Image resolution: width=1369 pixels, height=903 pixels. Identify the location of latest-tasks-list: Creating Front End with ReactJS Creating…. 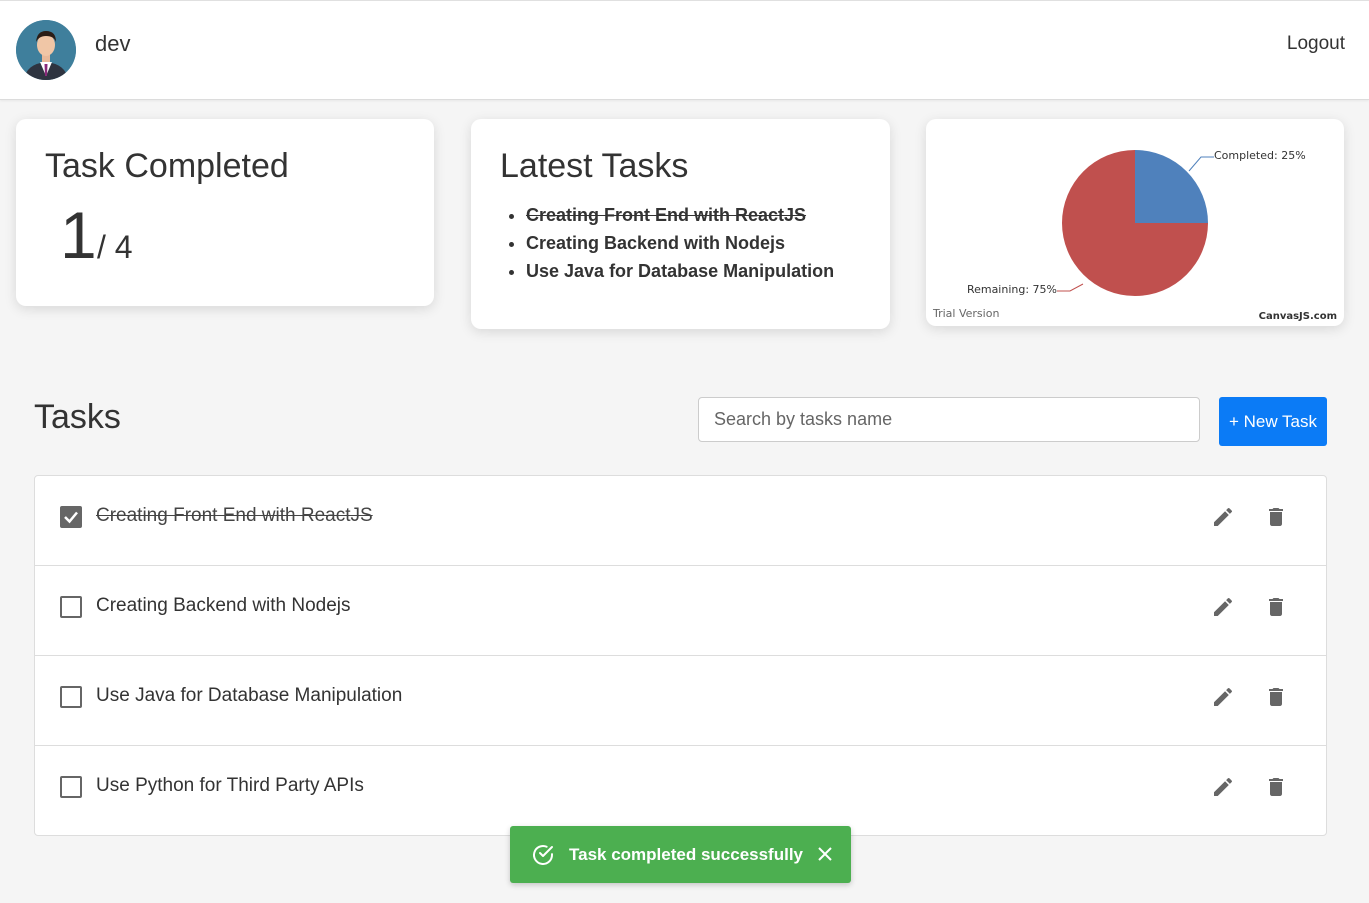
(680, 243).